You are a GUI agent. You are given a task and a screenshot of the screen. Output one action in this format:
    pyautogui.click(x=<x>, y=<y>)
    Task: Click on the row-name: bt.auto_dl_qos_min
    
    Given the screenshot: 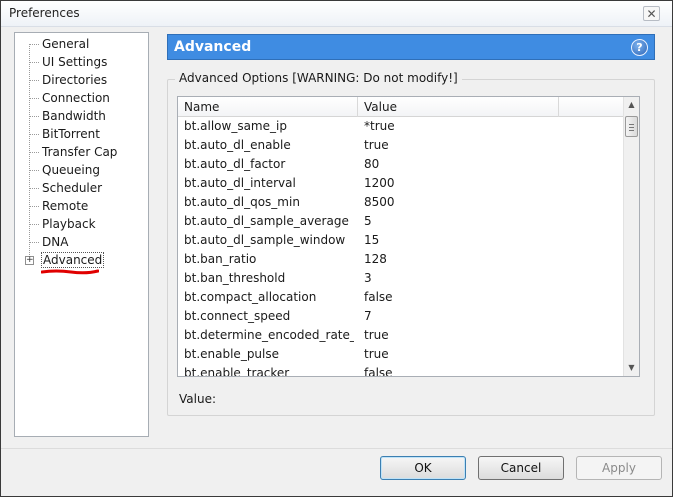 What is the action you would take?
    pyautogui.click(x=242, y=202)
    